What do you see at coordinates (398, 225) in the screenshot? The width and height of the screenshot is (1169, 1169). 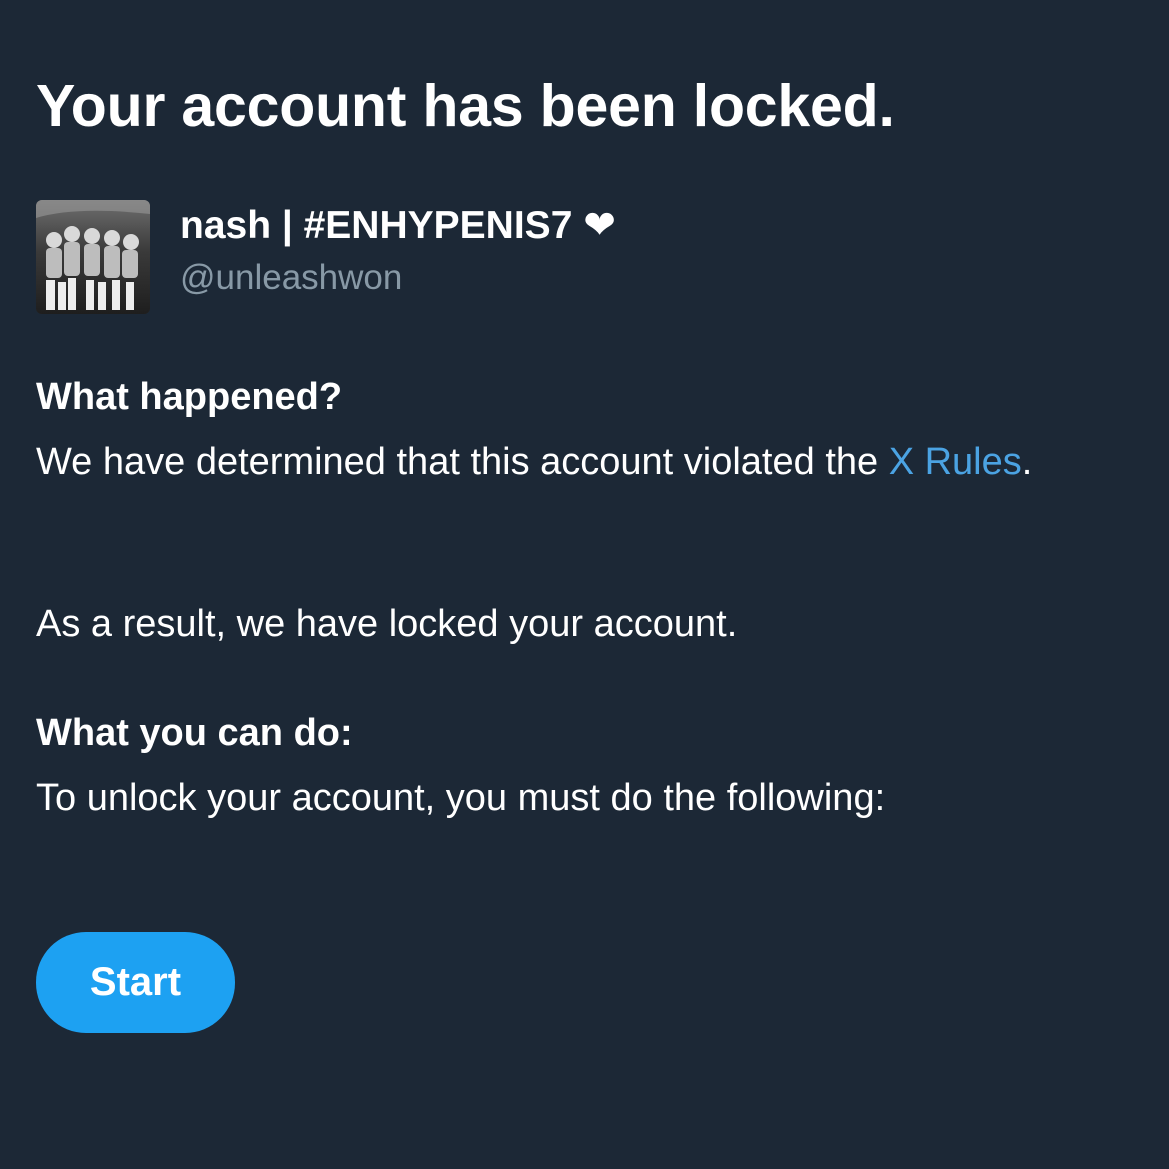 I see `display-name: nash | #ENHYPENIS7 ❤` at bounding box center [398, 225].